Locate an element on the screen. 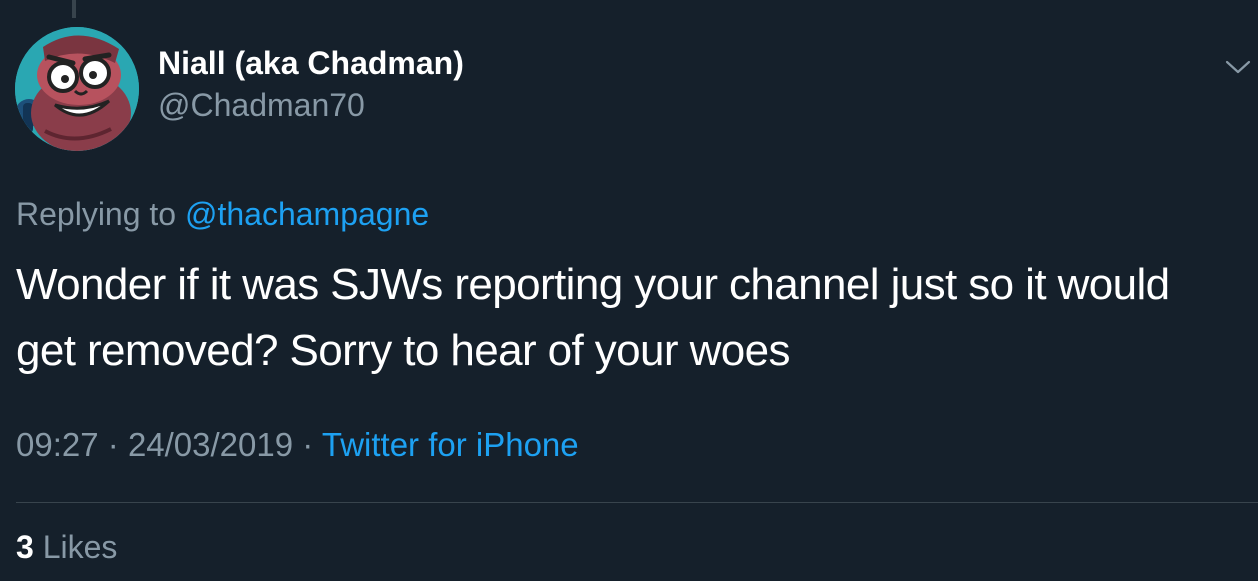 The width and height of the screenshot is (1258, 581). likes-stat: 3 Likes is located at coordinates (66, 547).